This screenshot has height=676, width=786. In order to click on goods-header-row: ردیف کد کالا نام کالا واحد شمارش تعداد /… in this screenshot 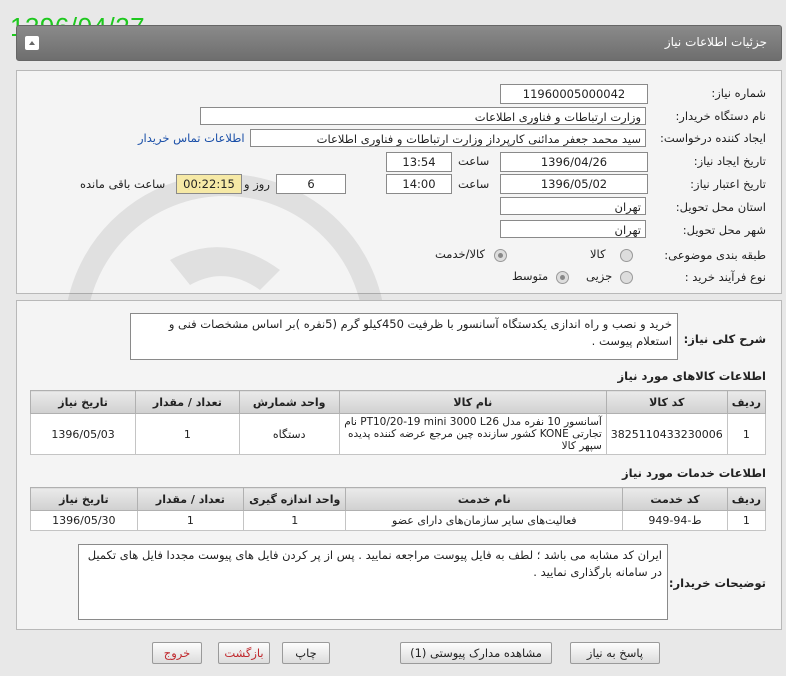, I will do `click(398, 402)`.